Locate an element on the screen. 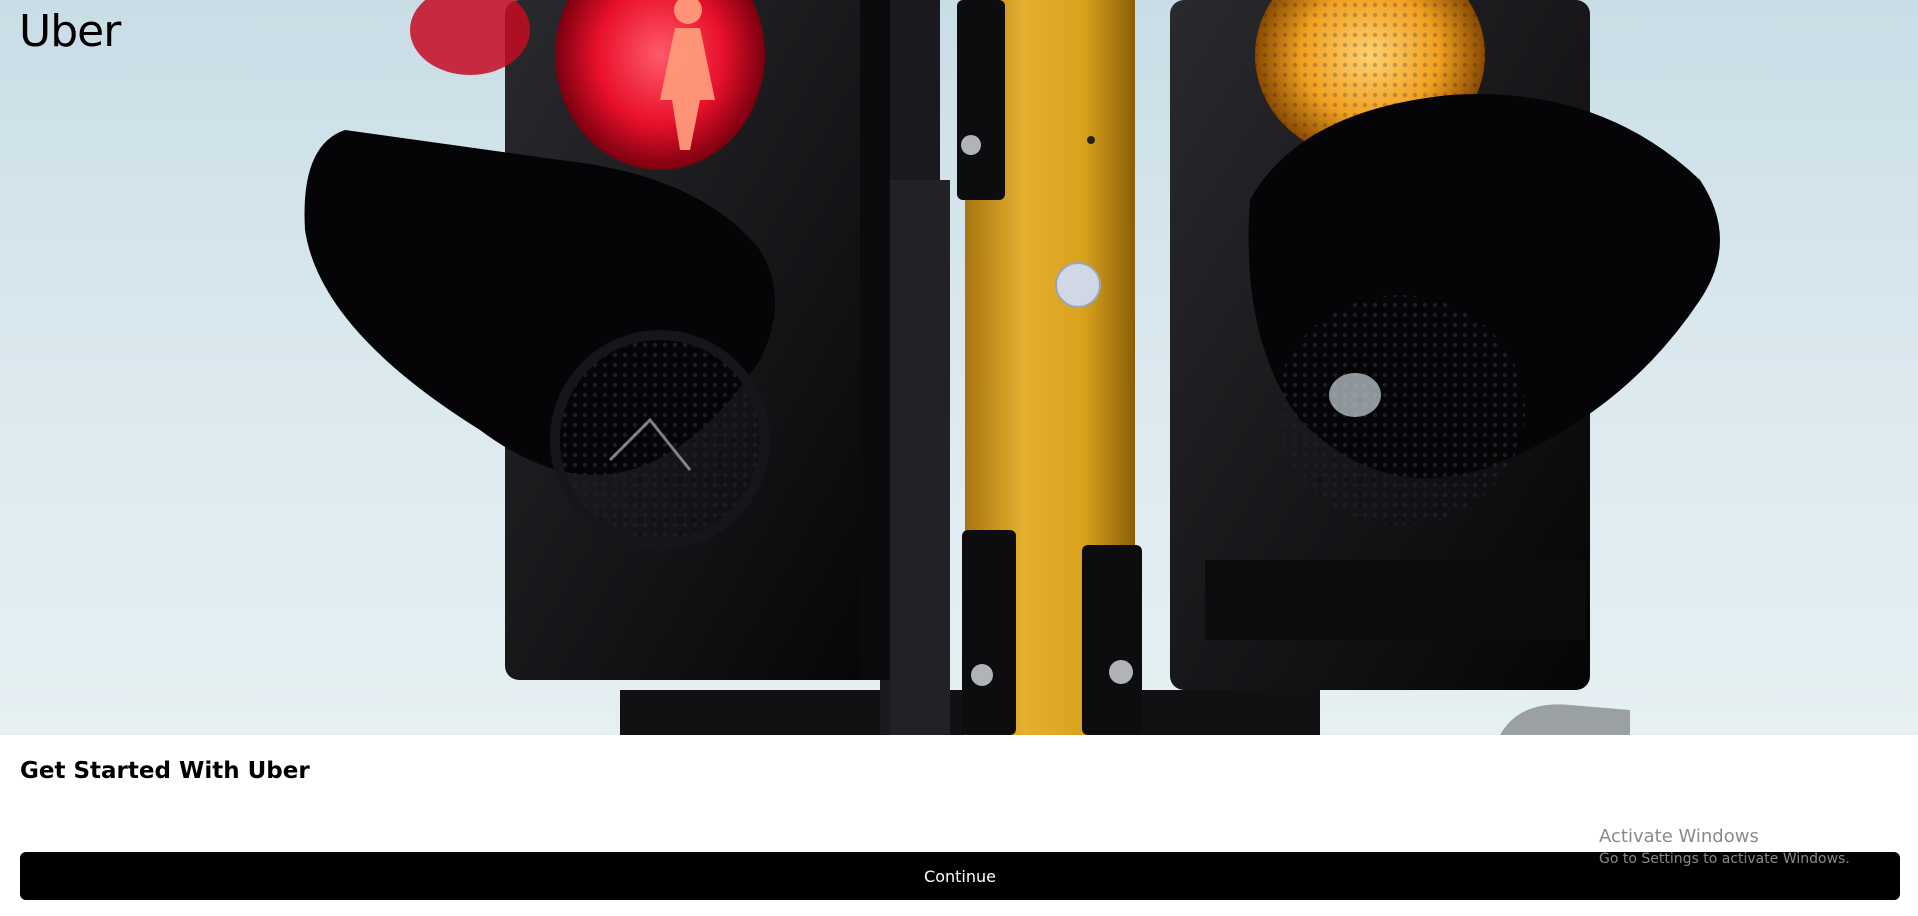 The image size is (1918, 916). watermark-line2: Go to Settings to activate Windows. is located at coordinates (1724, 859).